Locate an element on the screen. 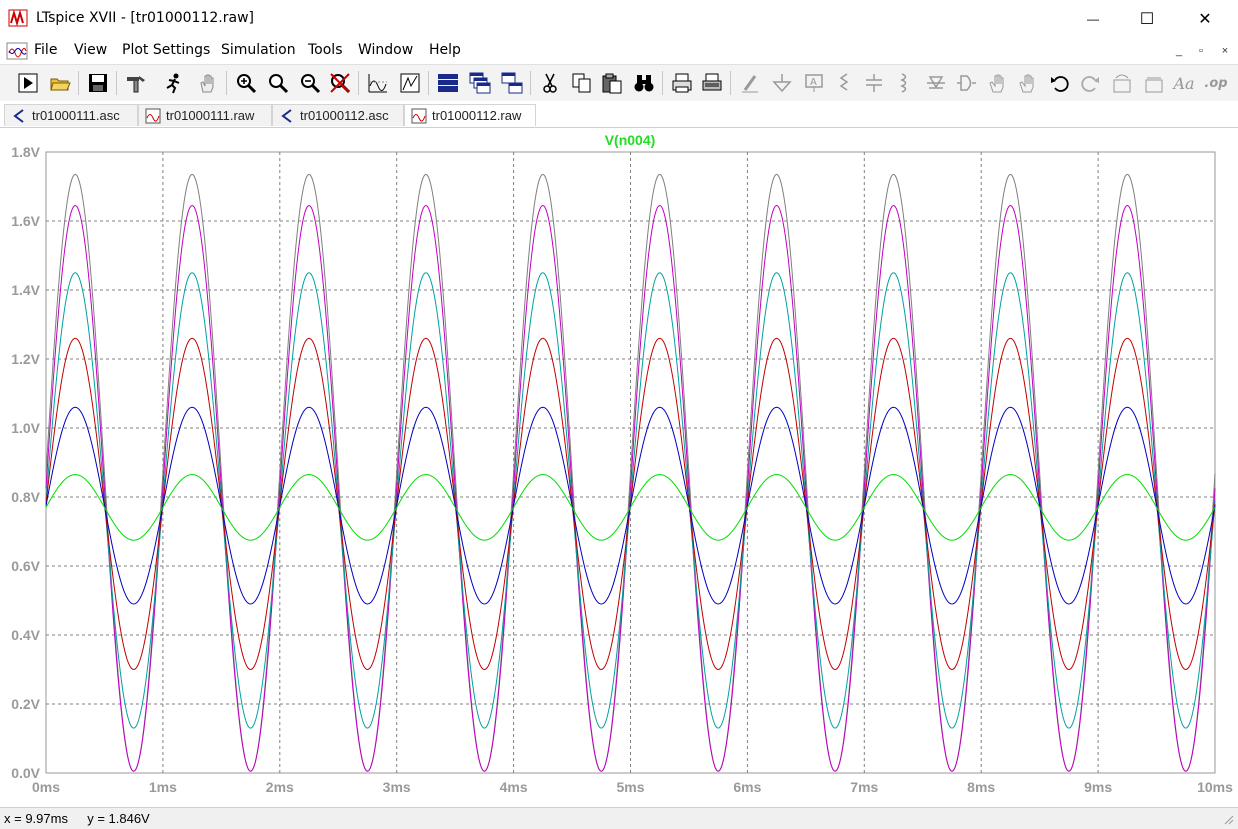  menu-help: Help is located at coordinates (445, 50).